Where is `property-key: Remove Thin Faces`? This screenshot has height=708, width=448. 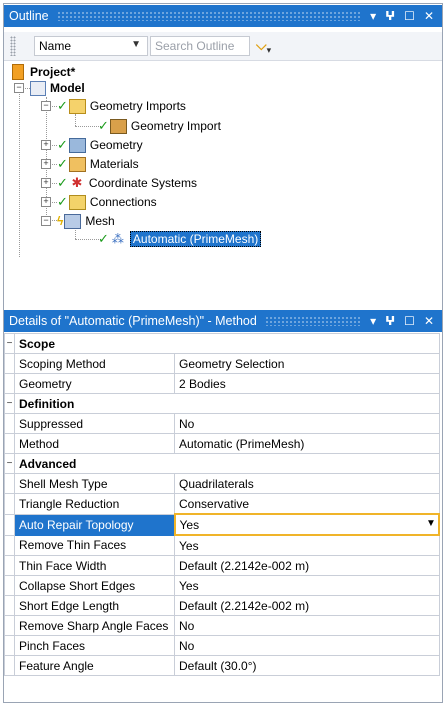 property-key: Remove Thin Faces is located at coordinates (94, 545).